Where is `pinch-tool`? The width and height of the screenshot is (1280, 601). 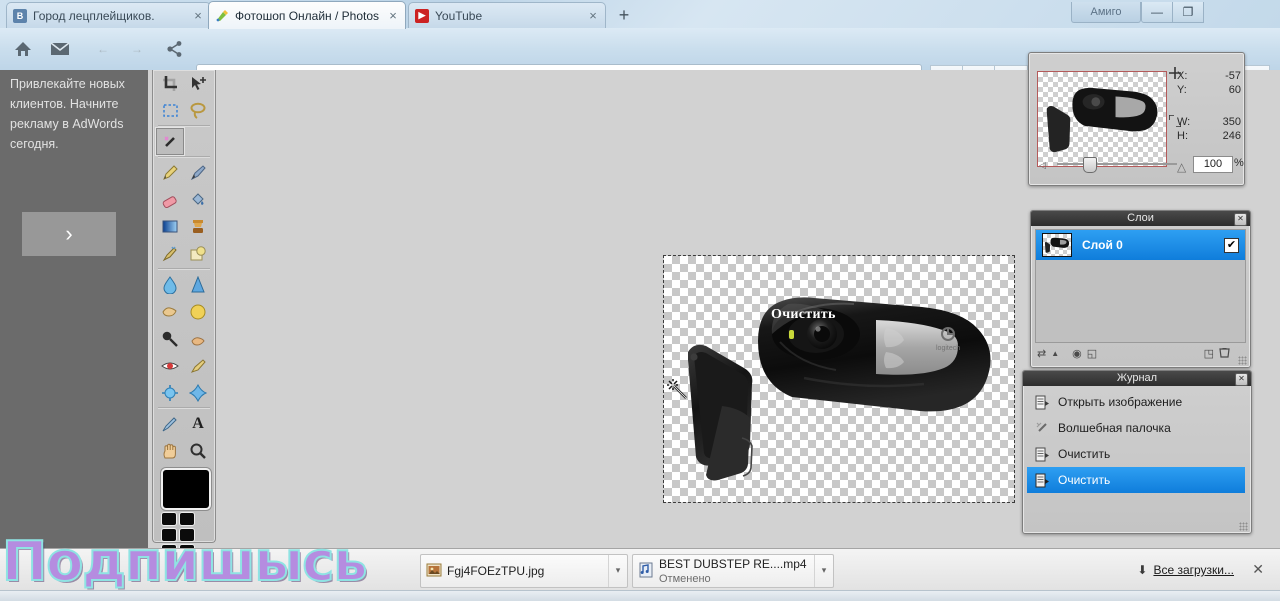 pinch-tool is located at coordinates (198, 392).